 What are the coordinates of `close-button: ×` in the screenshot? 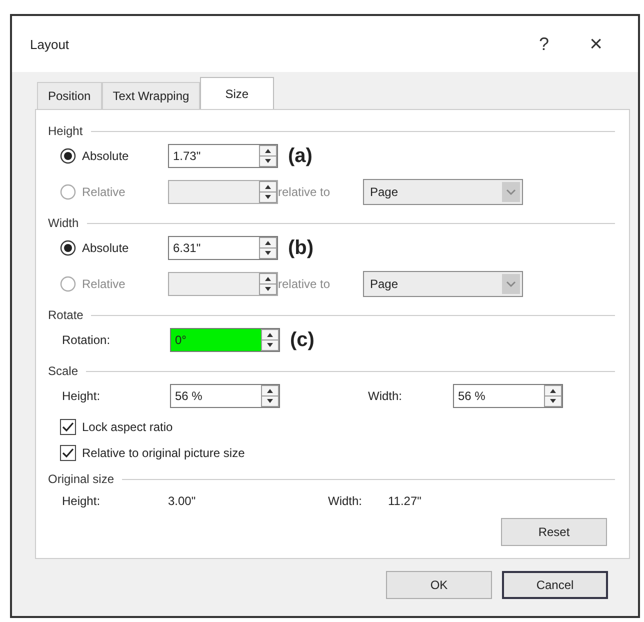 It's located at (596, 44).